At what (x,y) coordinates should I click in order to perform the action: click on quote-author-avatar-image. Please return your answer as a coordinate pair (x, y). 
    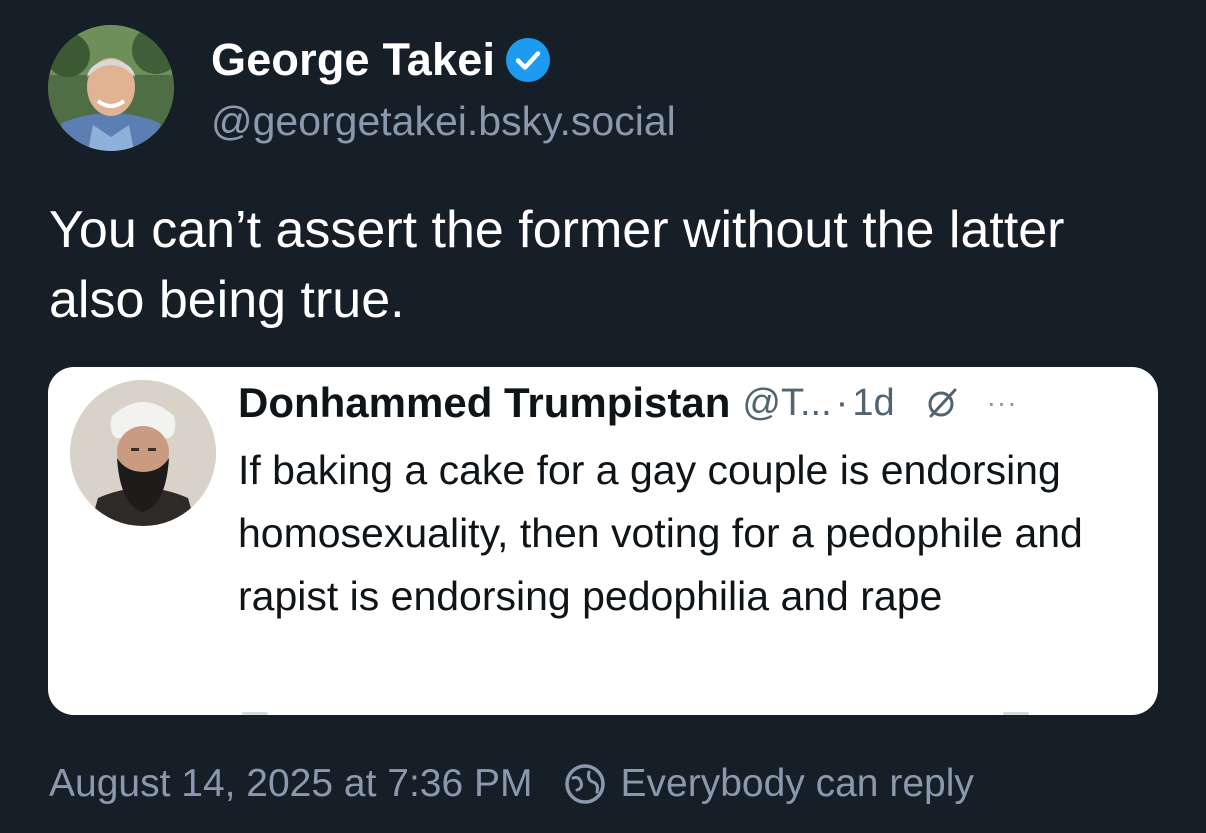
    Looking at the image, I should click on (143, 453).